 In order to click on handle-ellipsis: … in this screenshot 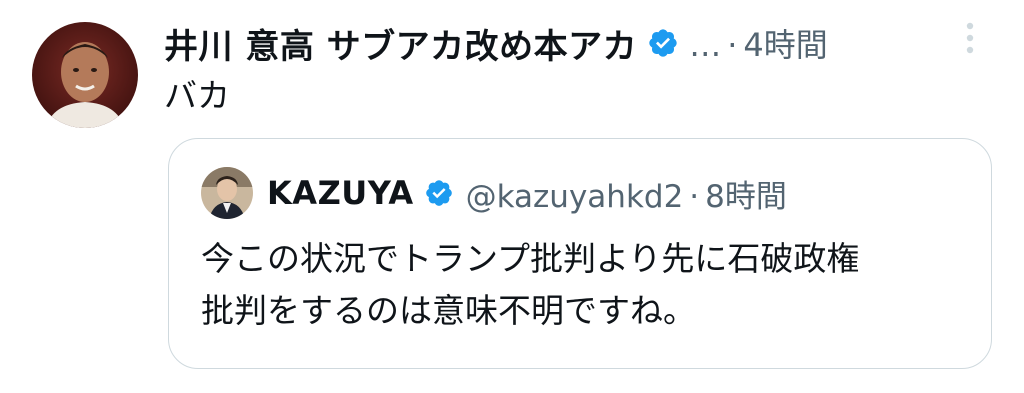, I will do `click(705, 45)`.